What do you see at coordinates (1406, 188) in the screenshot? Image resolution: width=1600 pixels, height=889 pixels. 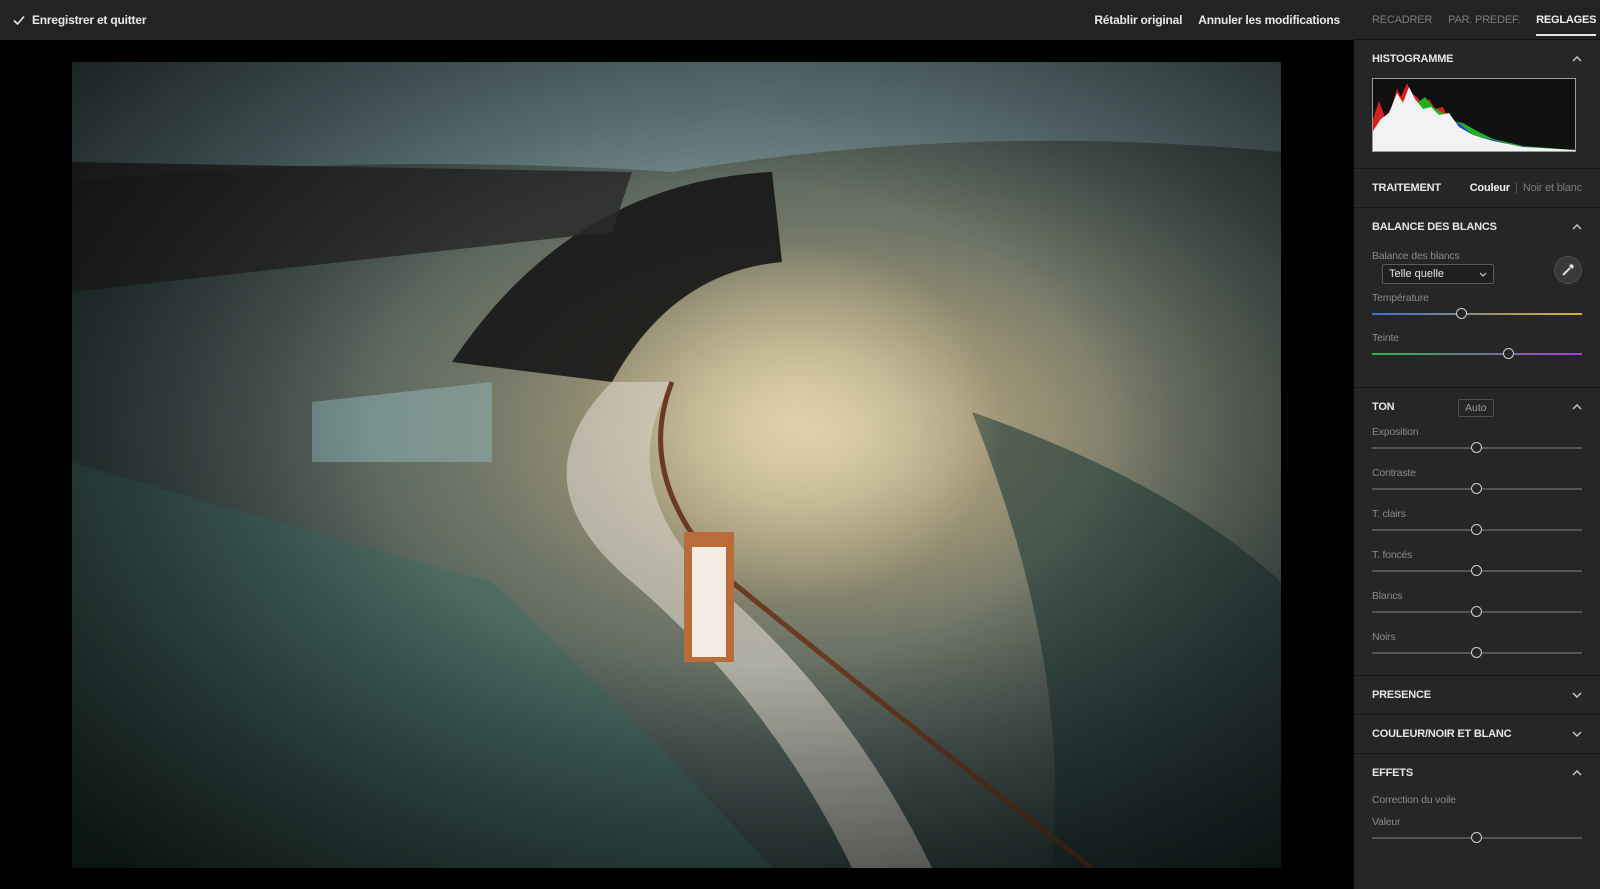 I see `treatment-title: TRAITEMENT` at bounding box center [1406, 188].